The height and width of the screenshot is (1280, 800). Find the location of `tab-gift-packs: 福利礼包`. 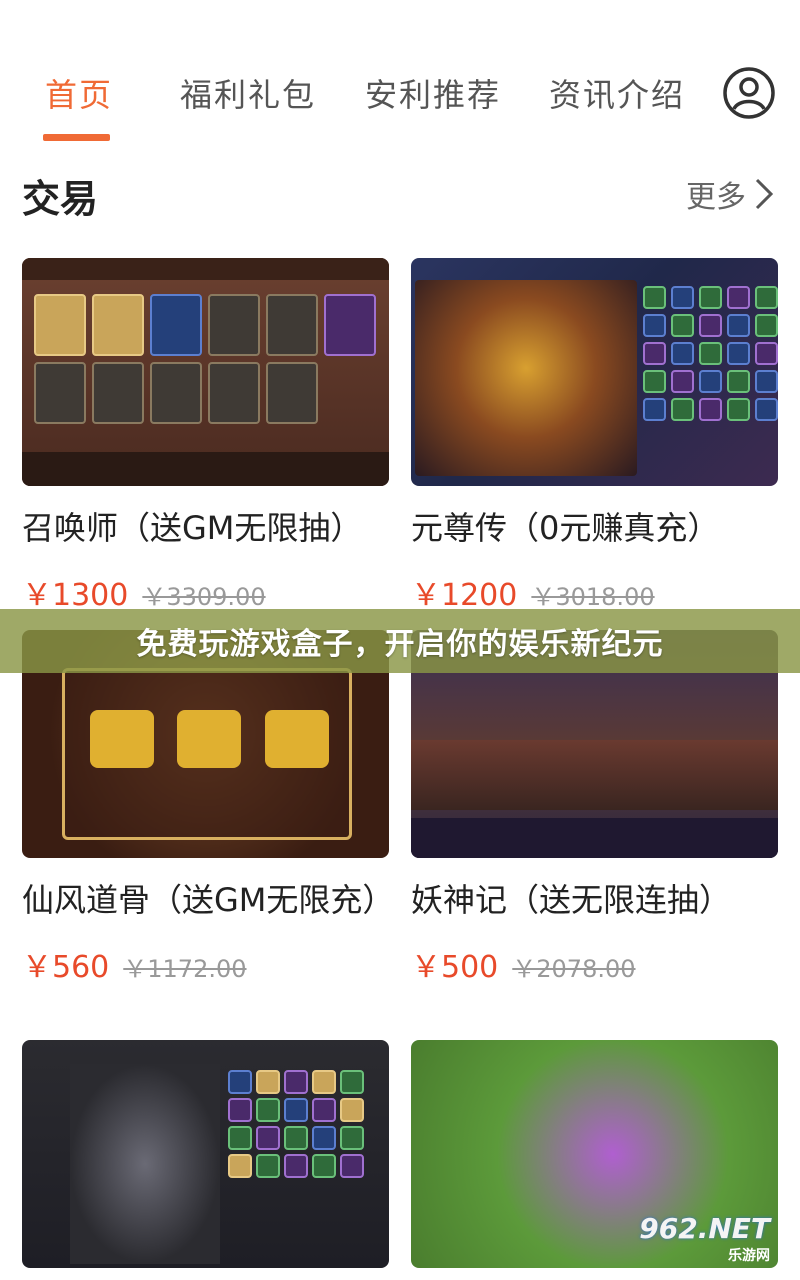

tab-gift-packs: 福利礼包 is located at coordinates (248, 93).